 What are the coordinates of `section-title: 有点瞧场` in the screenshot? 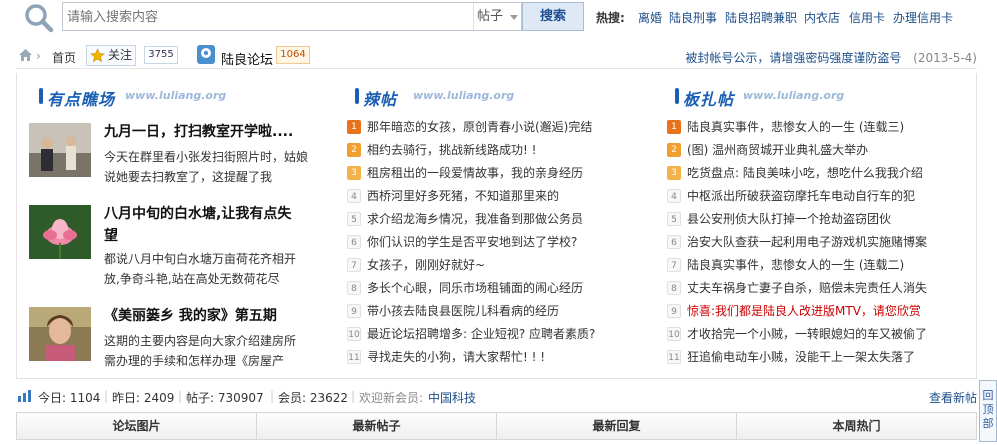 It's located at (81, 99).